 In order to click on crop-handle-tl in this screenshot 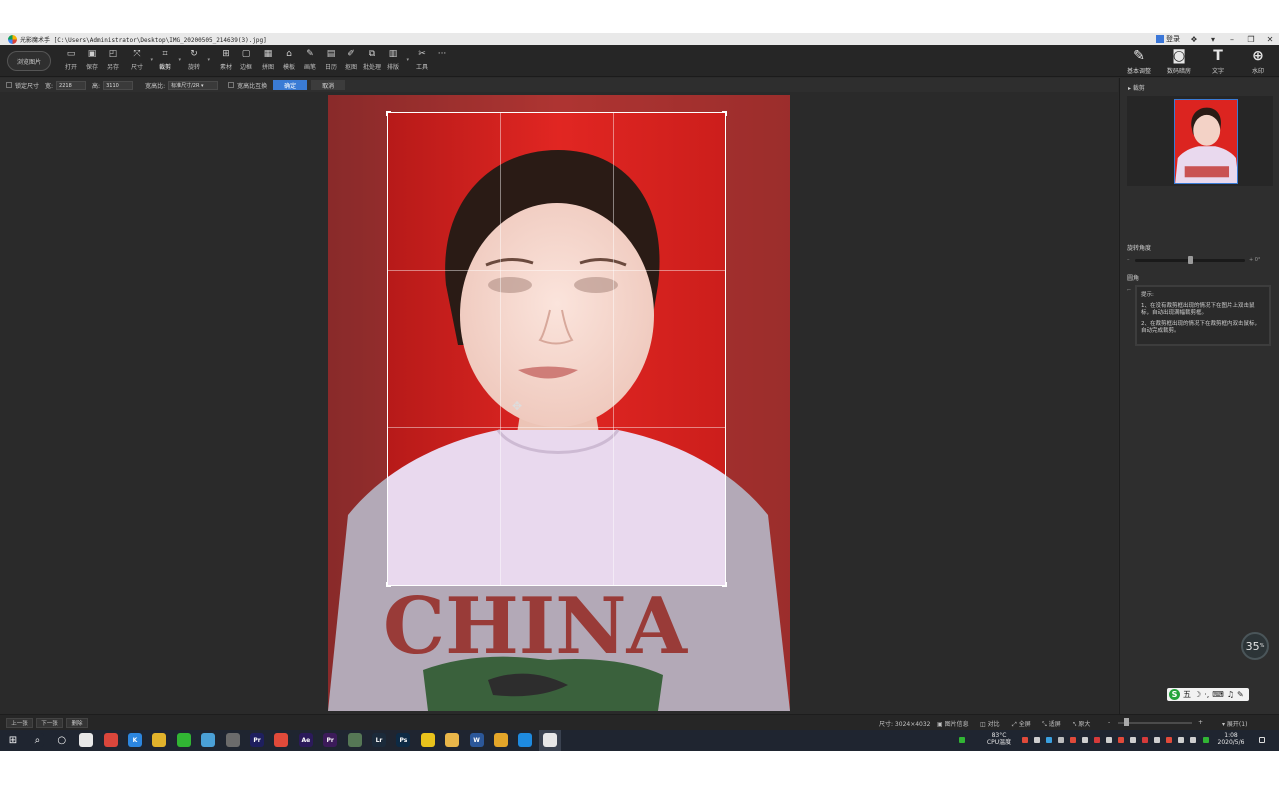, I will do `click(388, 113)`.